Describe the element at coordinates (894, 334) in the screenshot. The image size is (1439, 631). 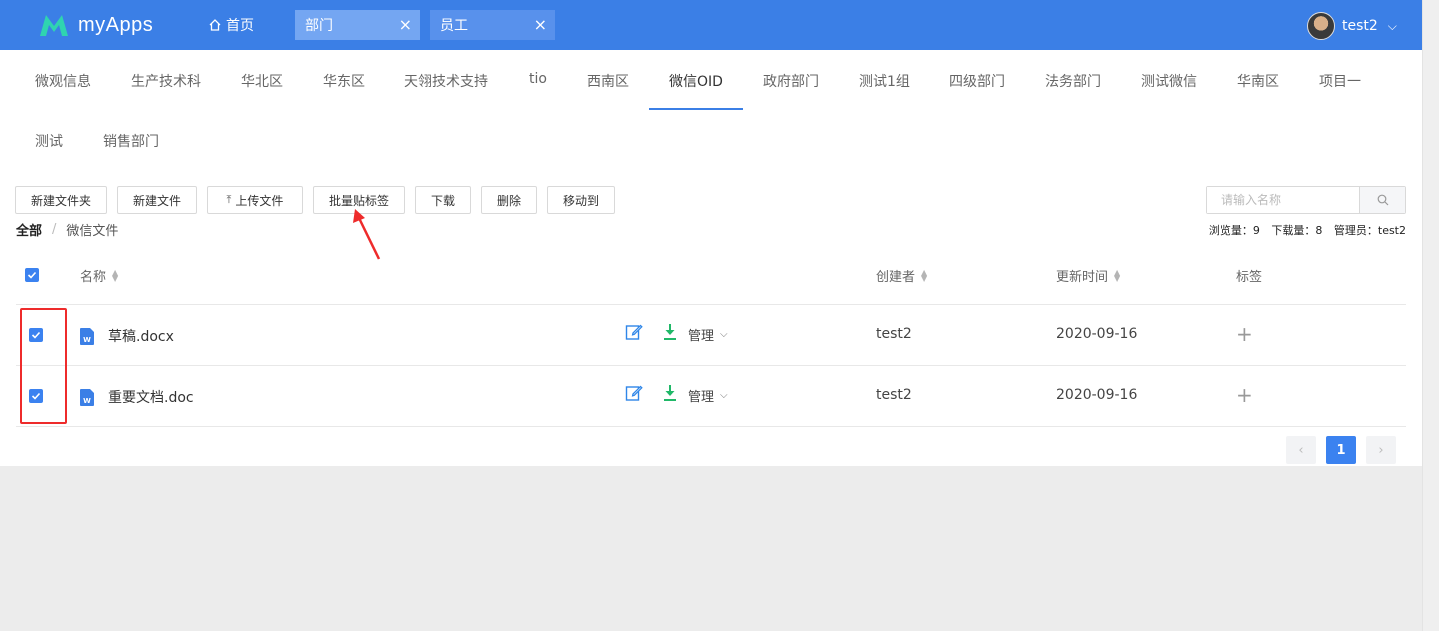
I see `creator-cell: test2` at that location.